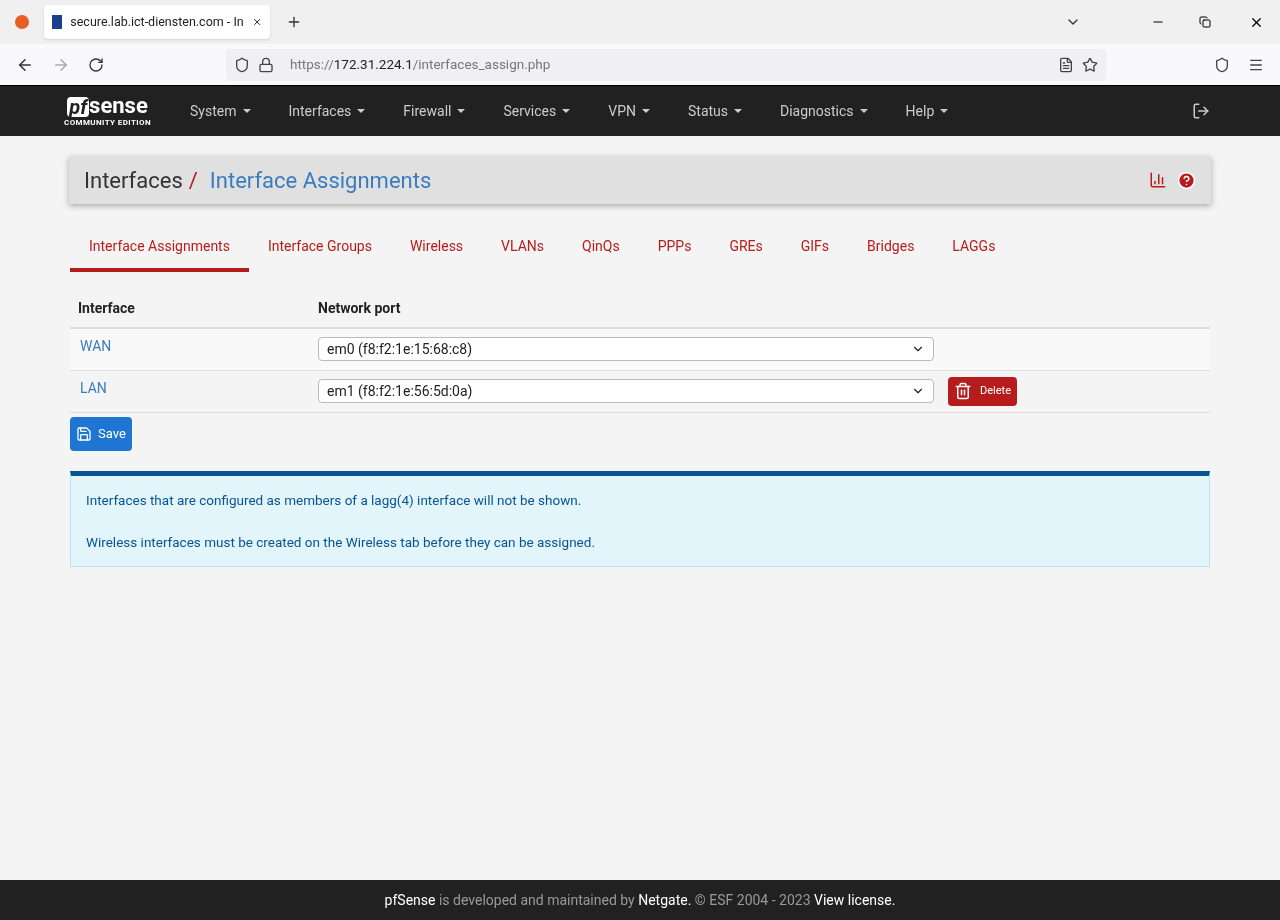 This screenshot has width=1280, height=920. Describe the element at coordinates (159, 248) in the screenshot. I see `tab: Interface Assignments` at that location.